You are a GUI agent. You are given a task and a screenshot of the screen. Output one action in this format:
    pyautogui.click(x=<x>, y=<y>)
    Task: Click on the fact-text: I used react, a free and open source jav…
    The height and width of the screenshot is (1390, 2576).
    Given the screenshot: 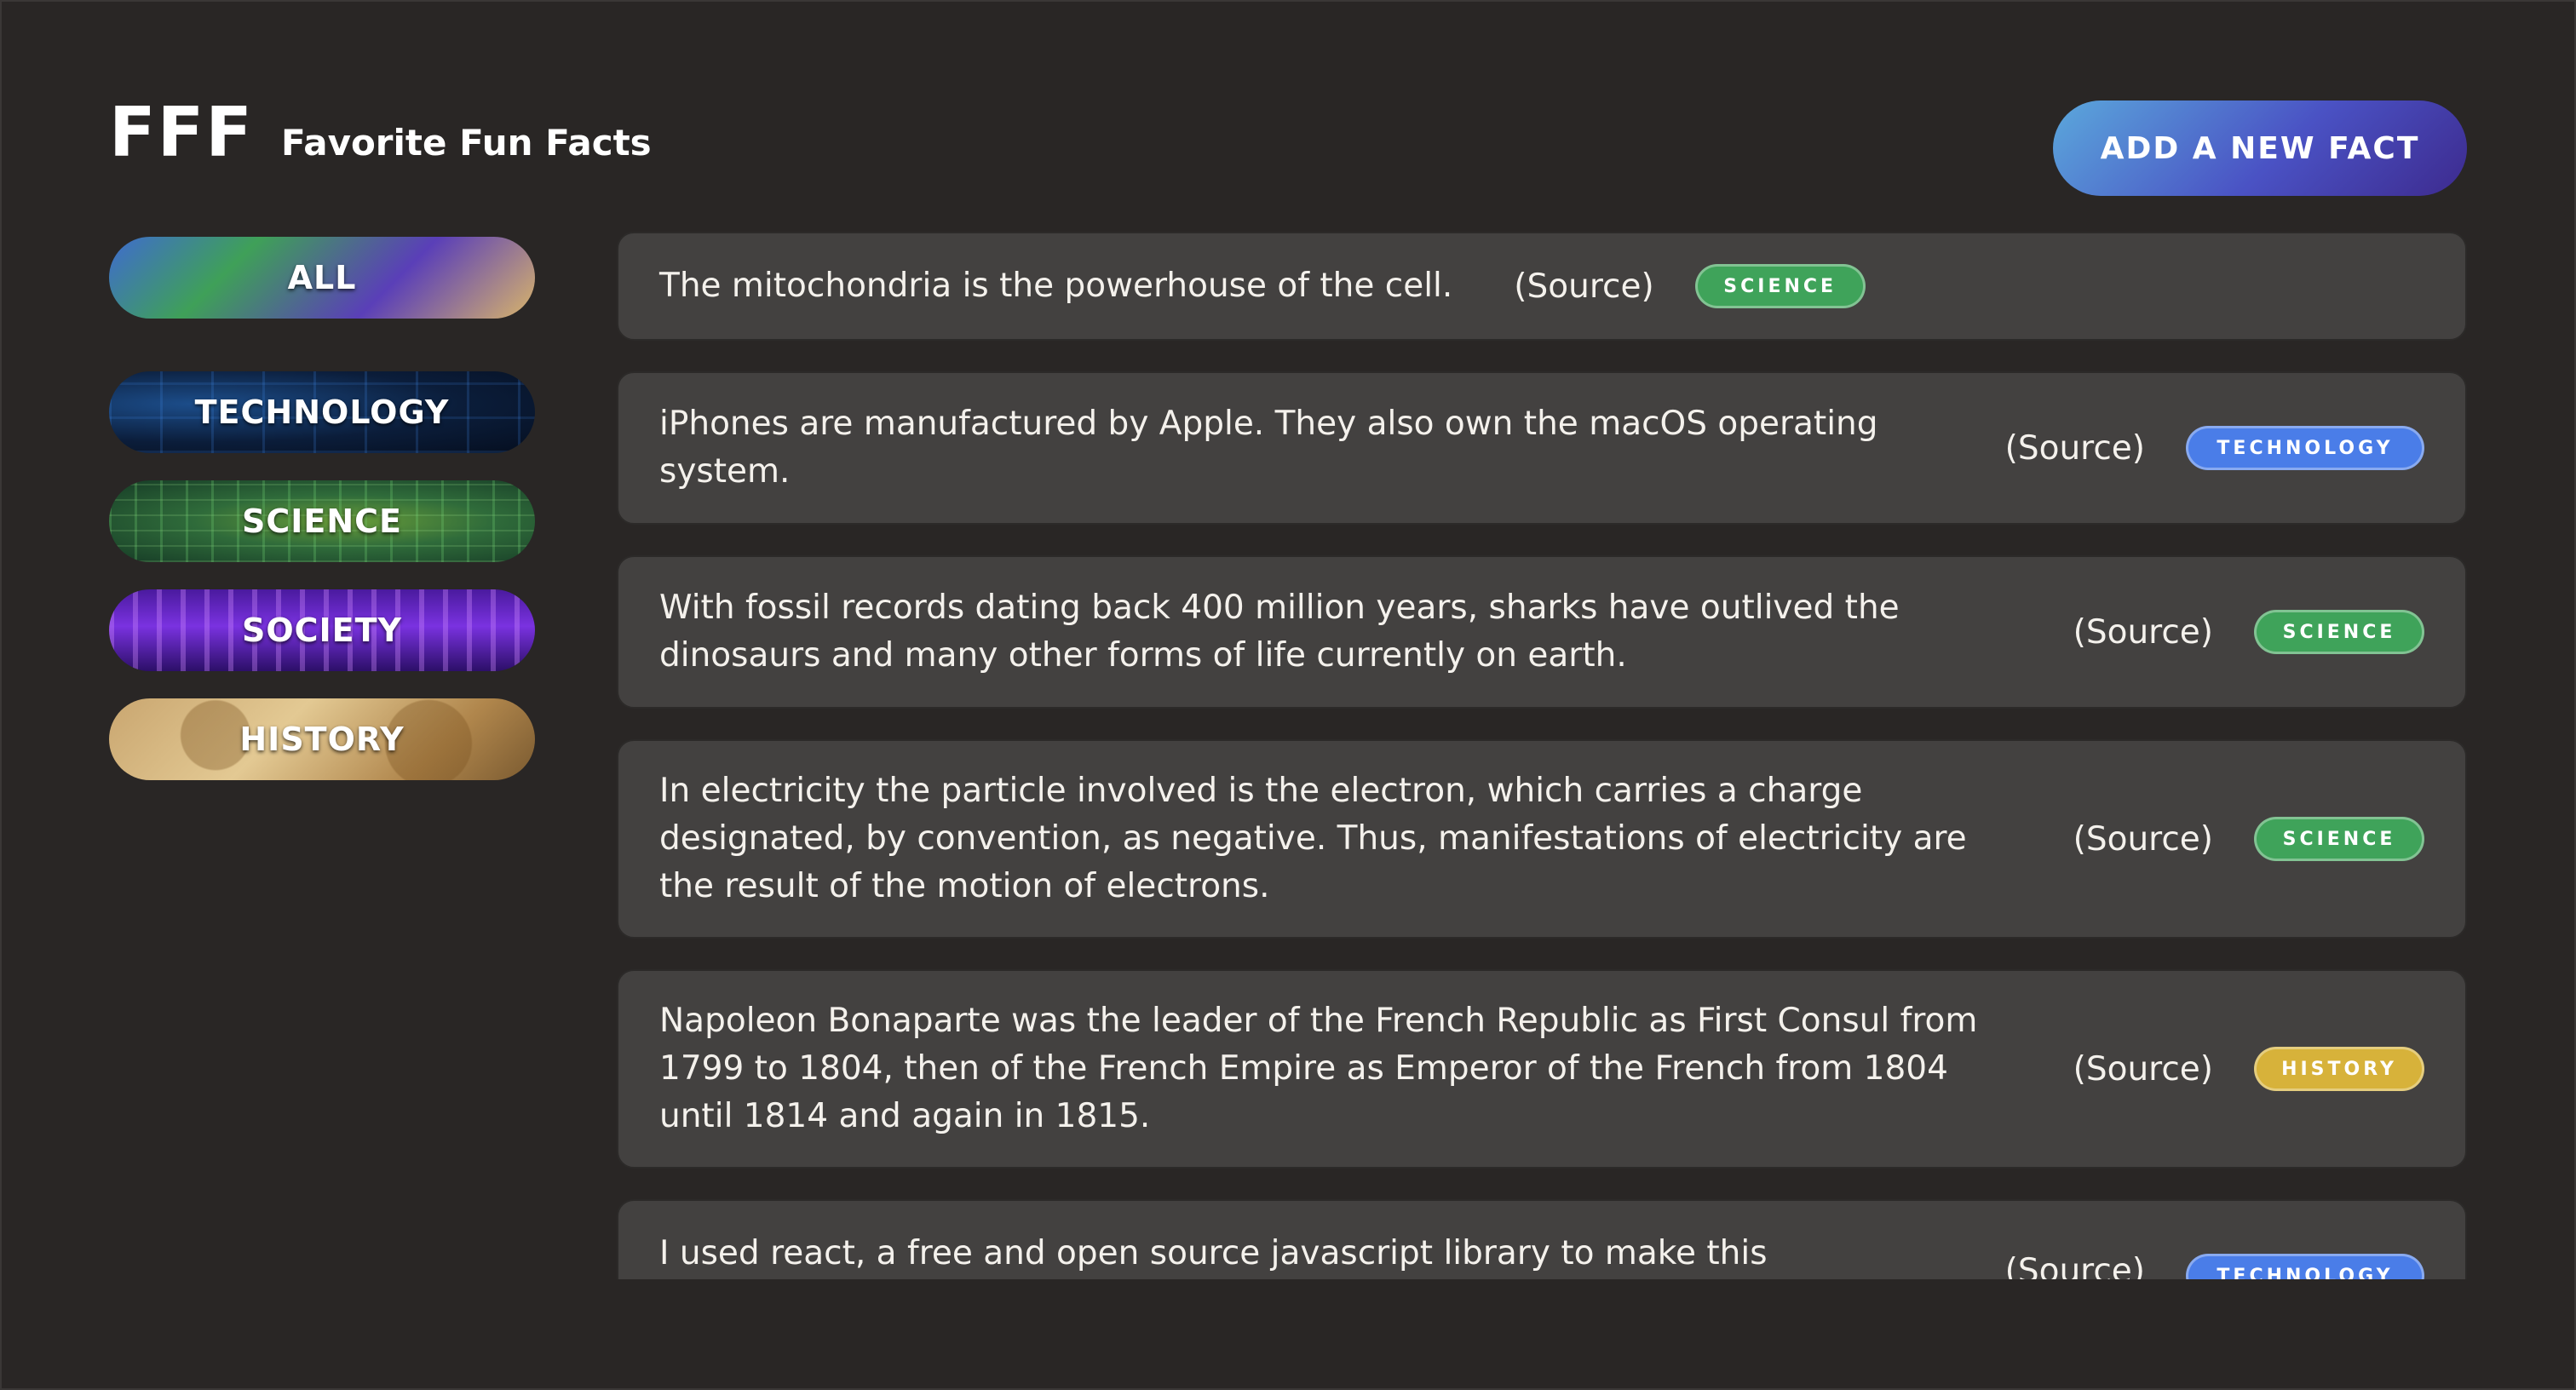 What is the action you would take?
    pyautogui.click(x=1214, y=1253)
    